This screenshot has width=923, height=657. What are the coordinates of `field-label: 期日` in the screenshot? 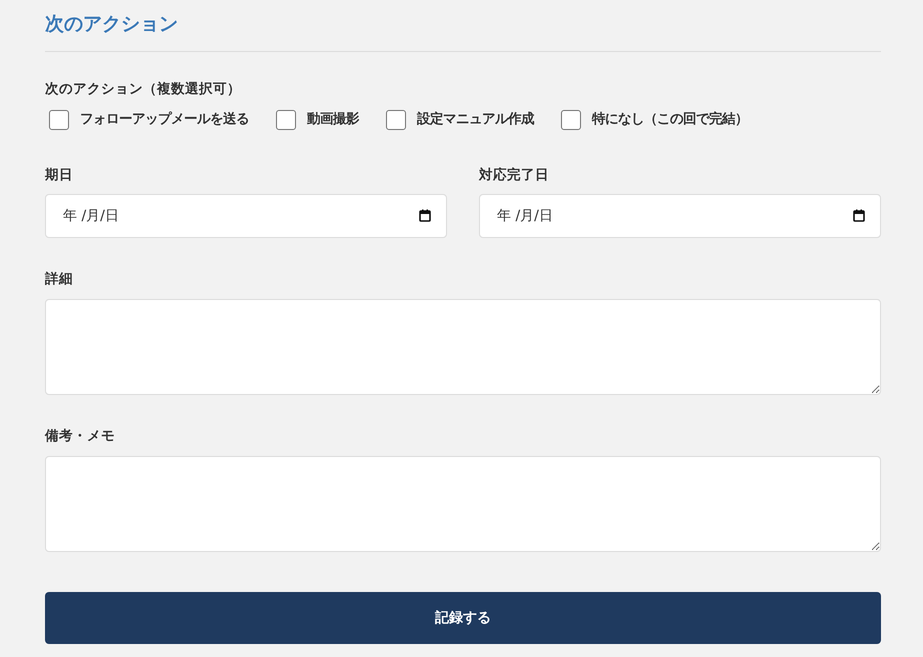 It's located at (59, 175).